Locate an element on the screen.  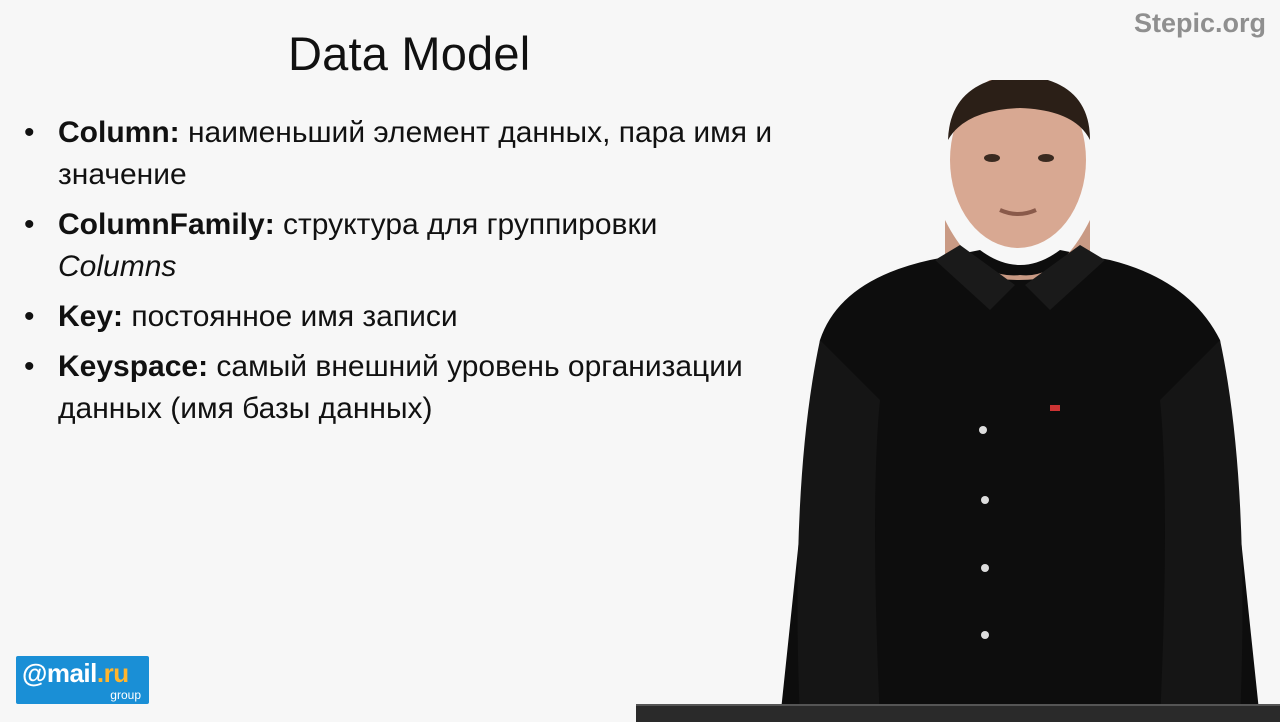
logo-sub: group is located at coordinates (125, 695).